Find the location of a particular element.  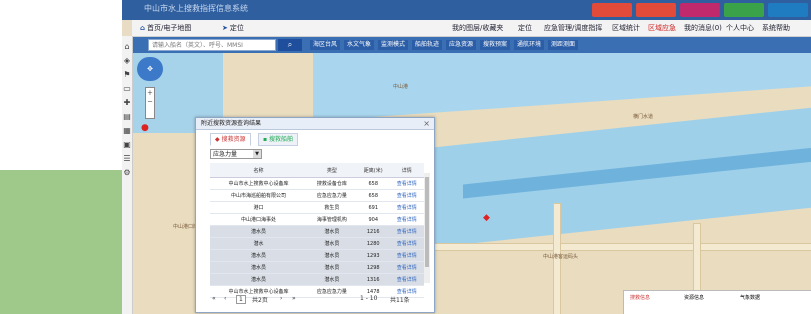

close-icon: × is located at coordinates (426, 123).